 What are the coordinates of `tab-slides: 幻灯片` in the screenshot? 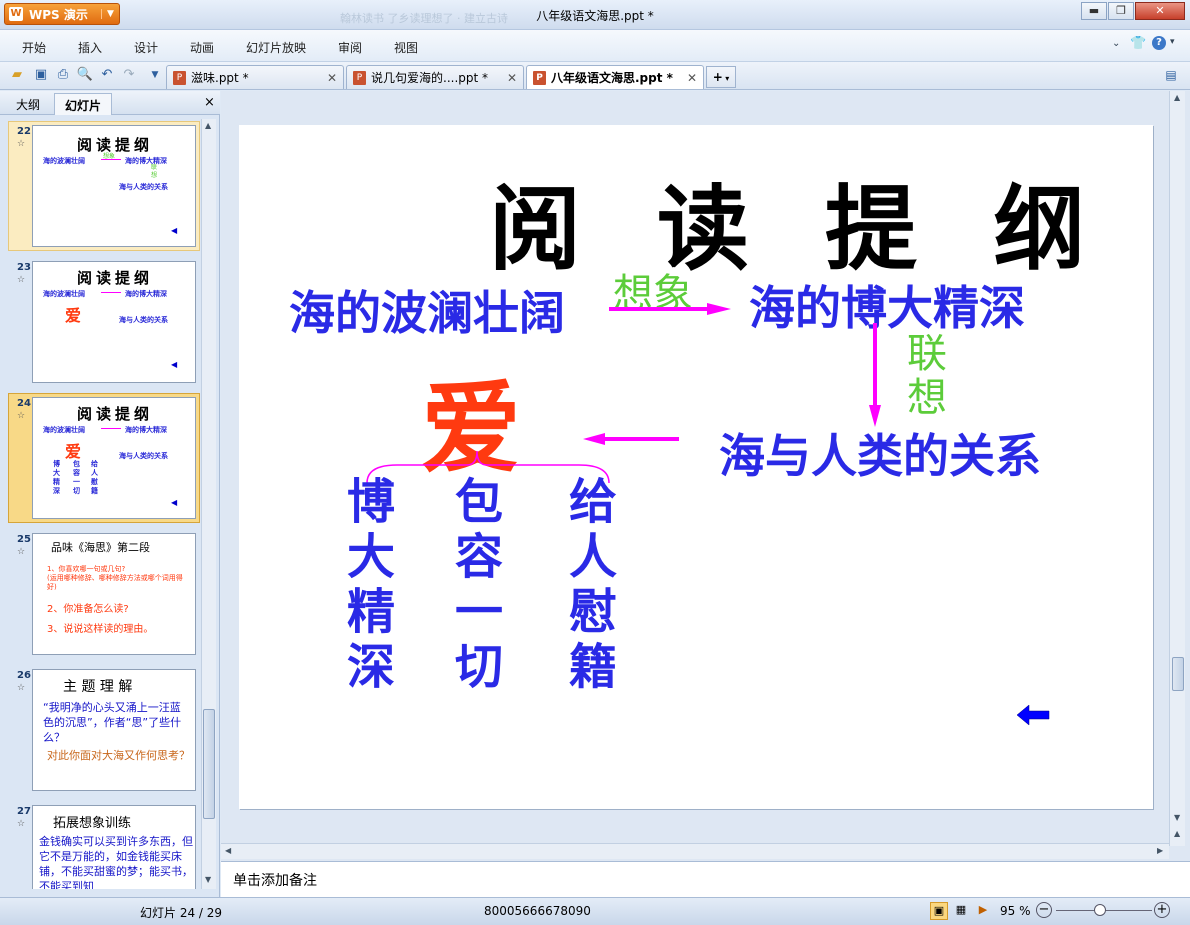 It's located at (83, 104).